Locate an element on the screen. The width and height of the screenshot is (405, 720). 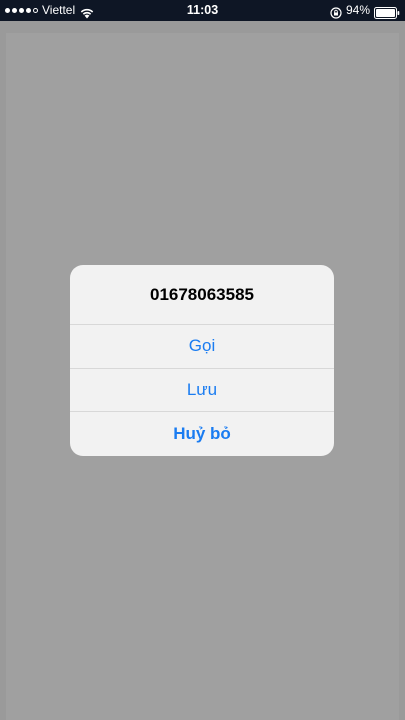
phone-number-title: 01678063585 is located at coordinates (202, 295).